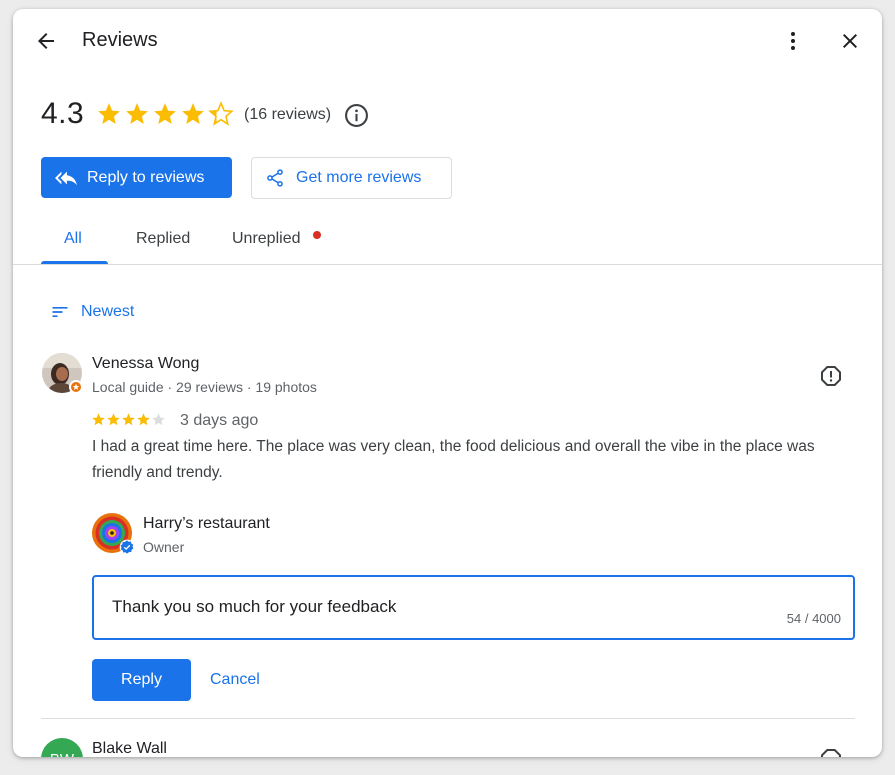 Image resolution: width=895 pixels, height=775 pixels. I want to click on reviewer-meta: Local guide · 29 reviews · 19 photos, so click(204, 387).